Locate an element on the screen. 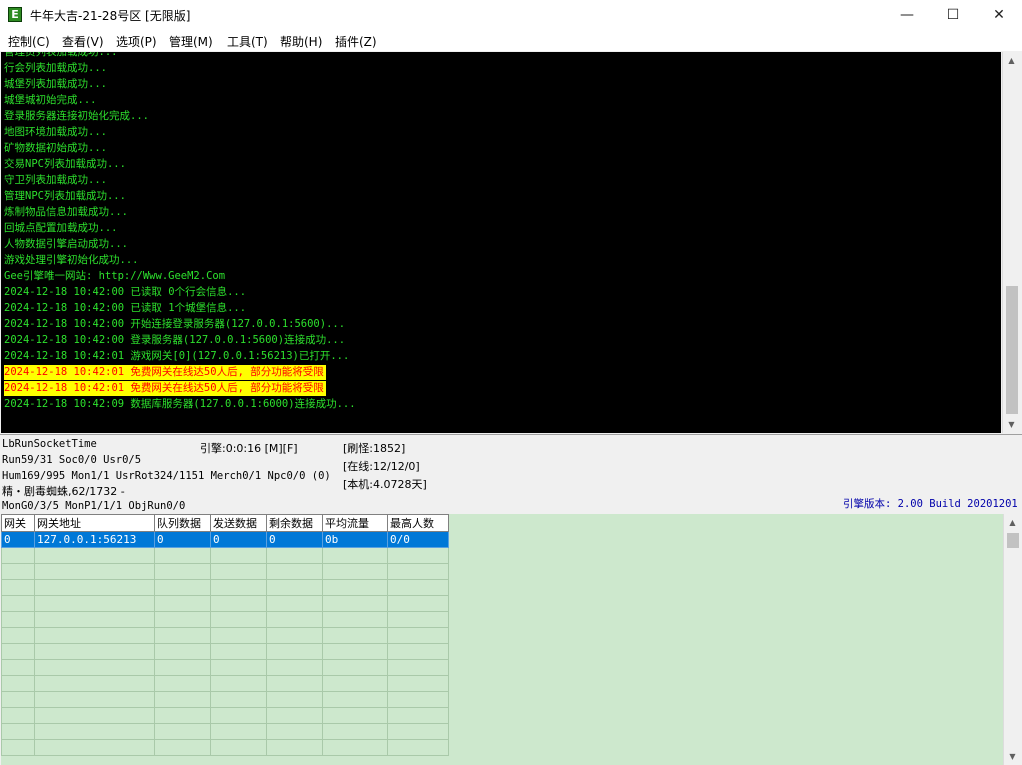  menu-view: 查看(V) is located at coordinates (83, 41).